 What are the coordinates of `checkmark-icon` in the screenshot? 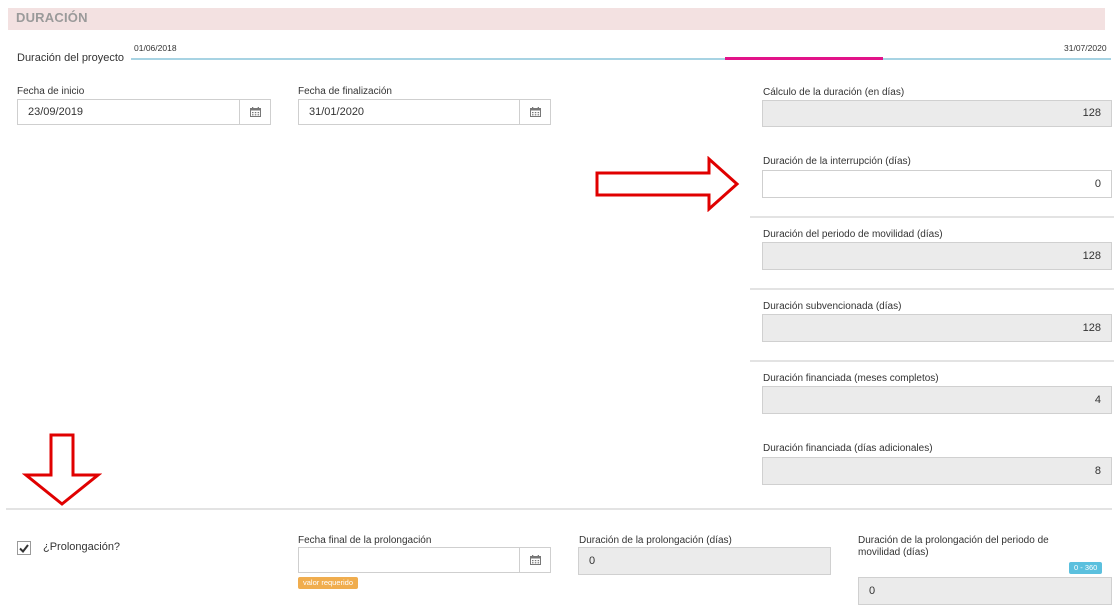 It's located at (24, 548).